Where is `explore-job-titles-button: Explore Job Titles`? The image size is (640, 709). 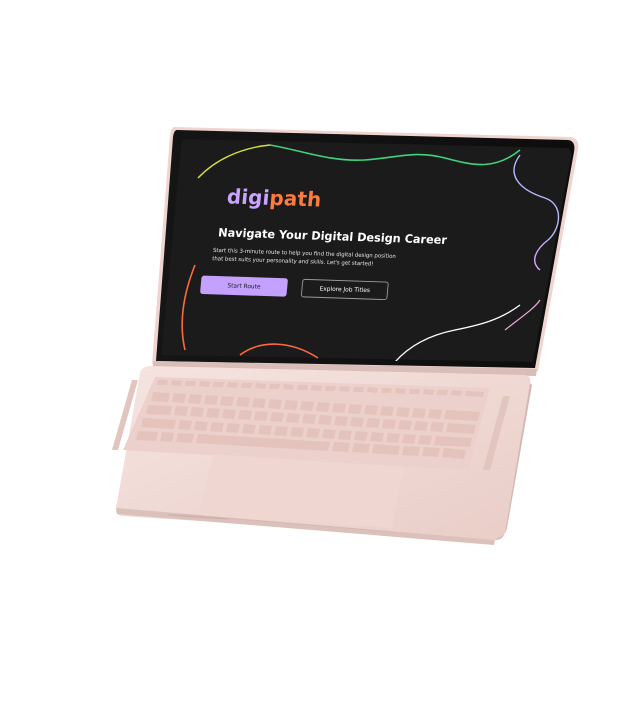
explore-job-titles-button: Explore Job Titles is located at coordinates (344, 289).